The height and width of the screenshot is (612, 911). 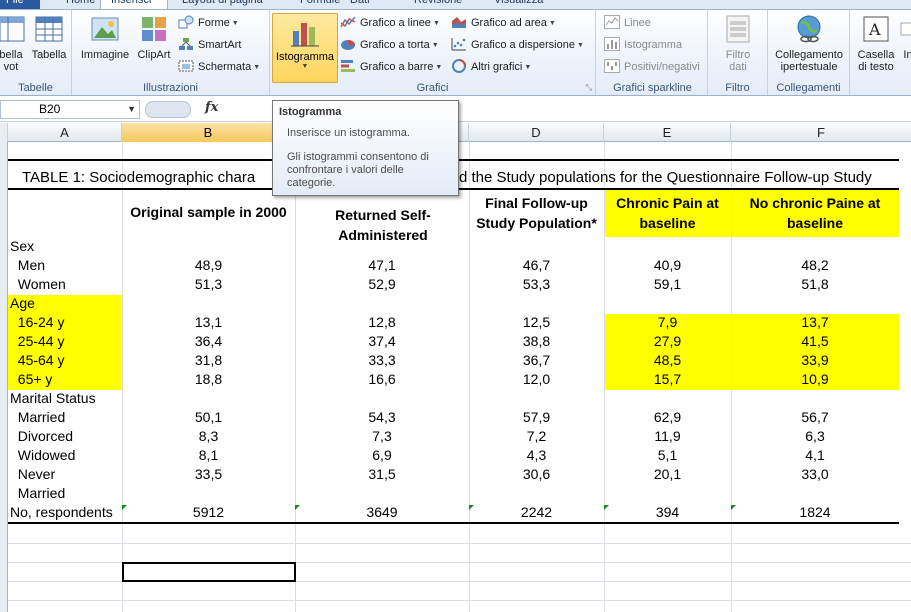 What do you see at coordinates (815, 379) in the screenshot?
I see `table-cell: 10,9` at bounding box center [815, 379].